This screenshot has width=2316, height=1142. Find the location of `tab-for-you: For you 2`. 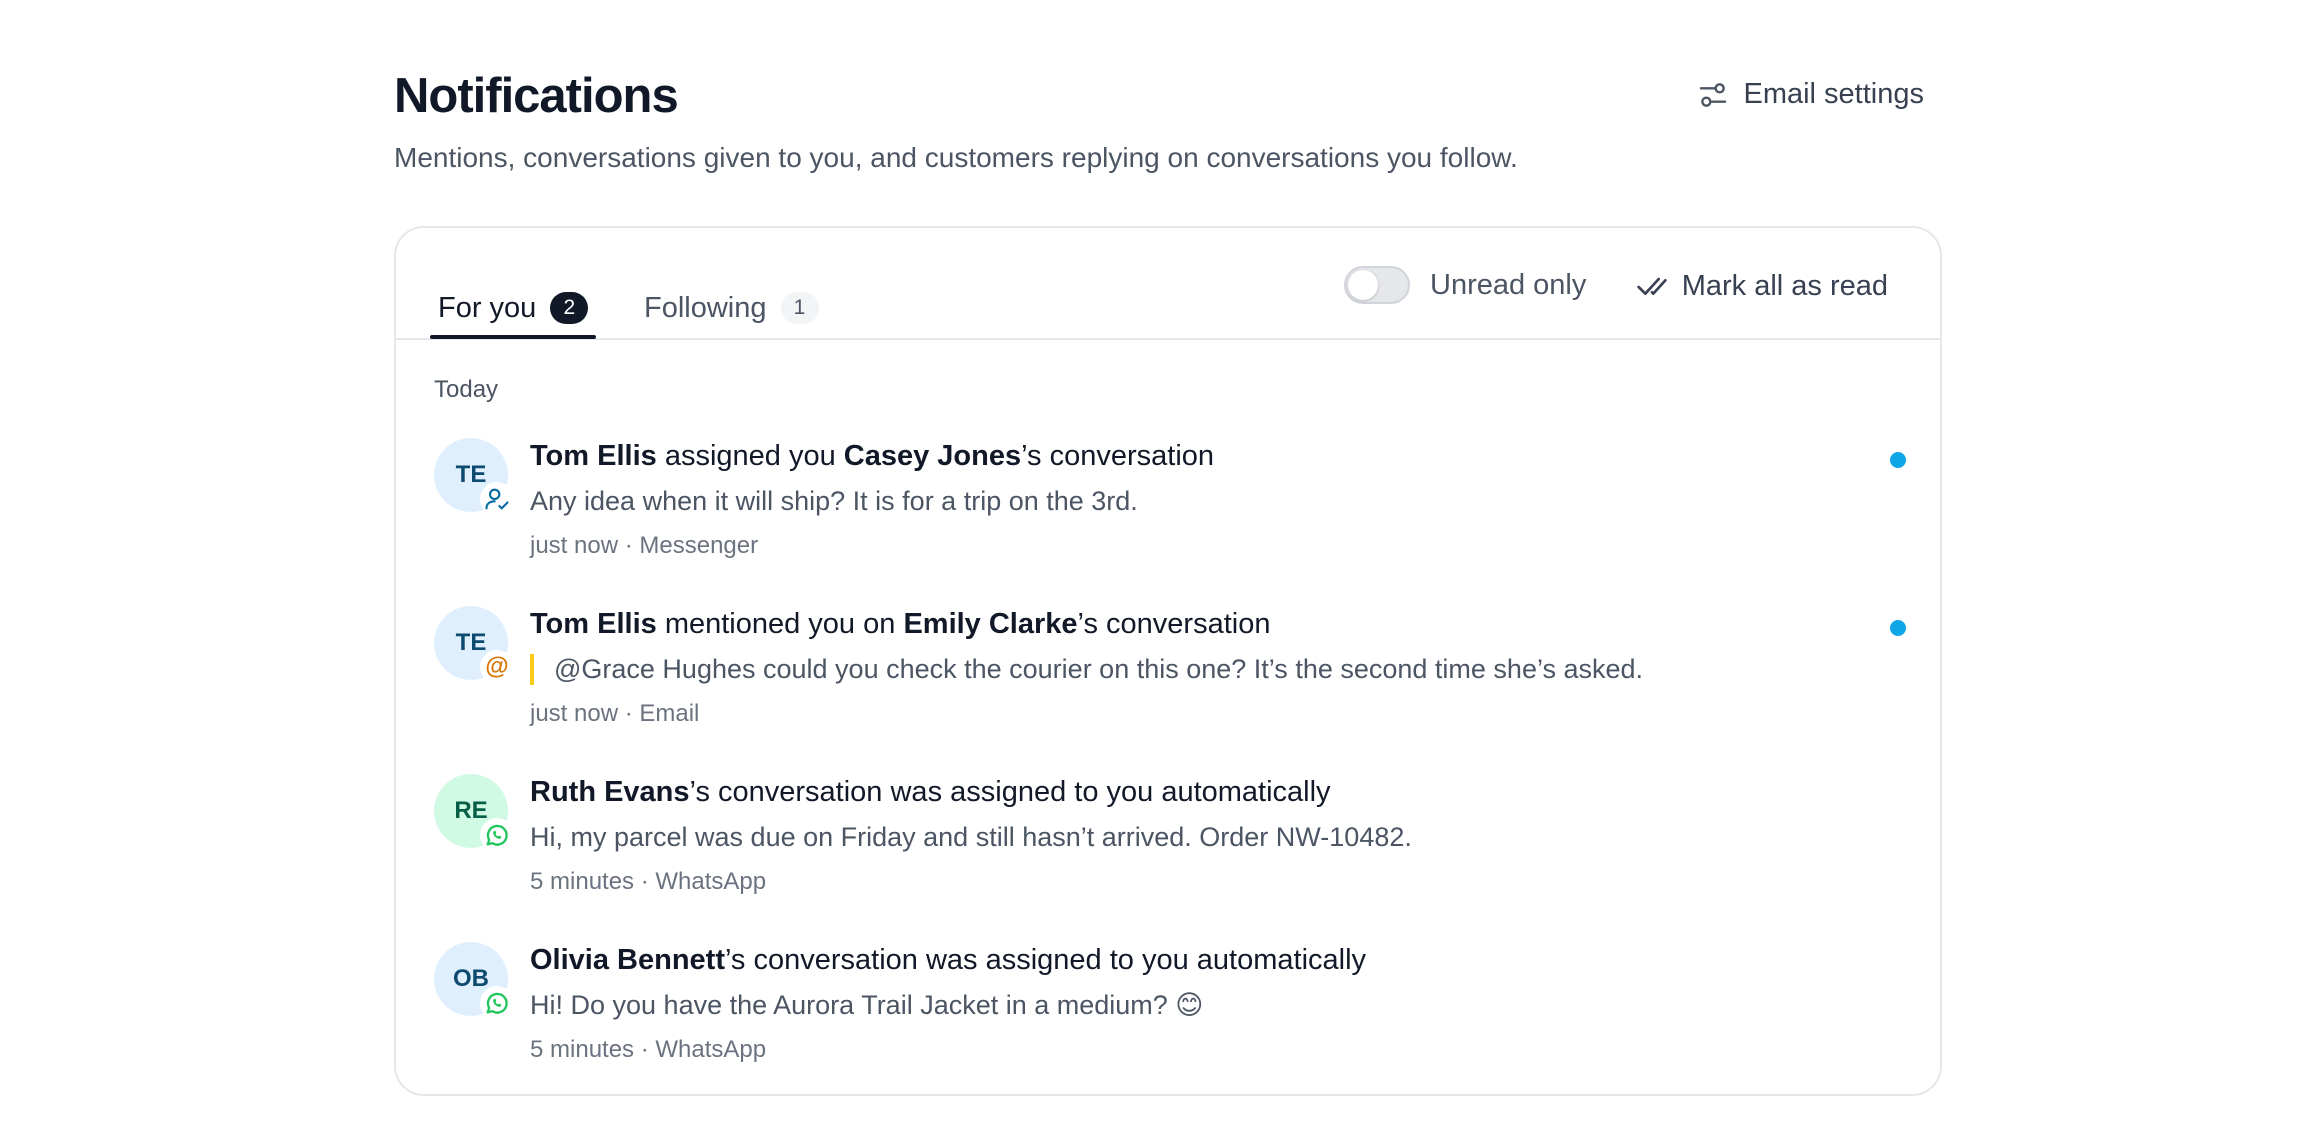

tab-for-you: For you 2 is located at coordinates (513, 308).